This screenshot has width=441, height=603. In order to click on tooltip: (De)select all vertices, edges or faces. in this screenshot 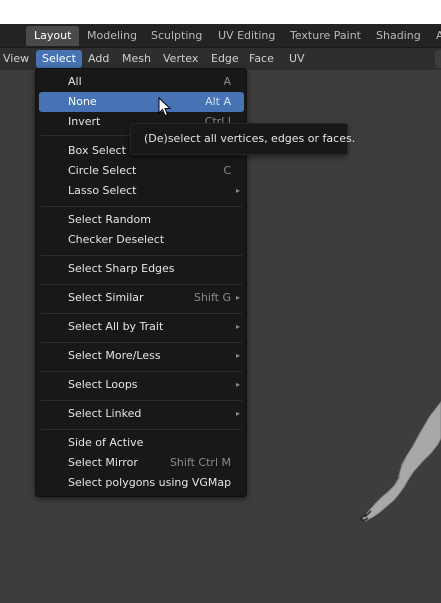, I will do `click(242, 139)`.